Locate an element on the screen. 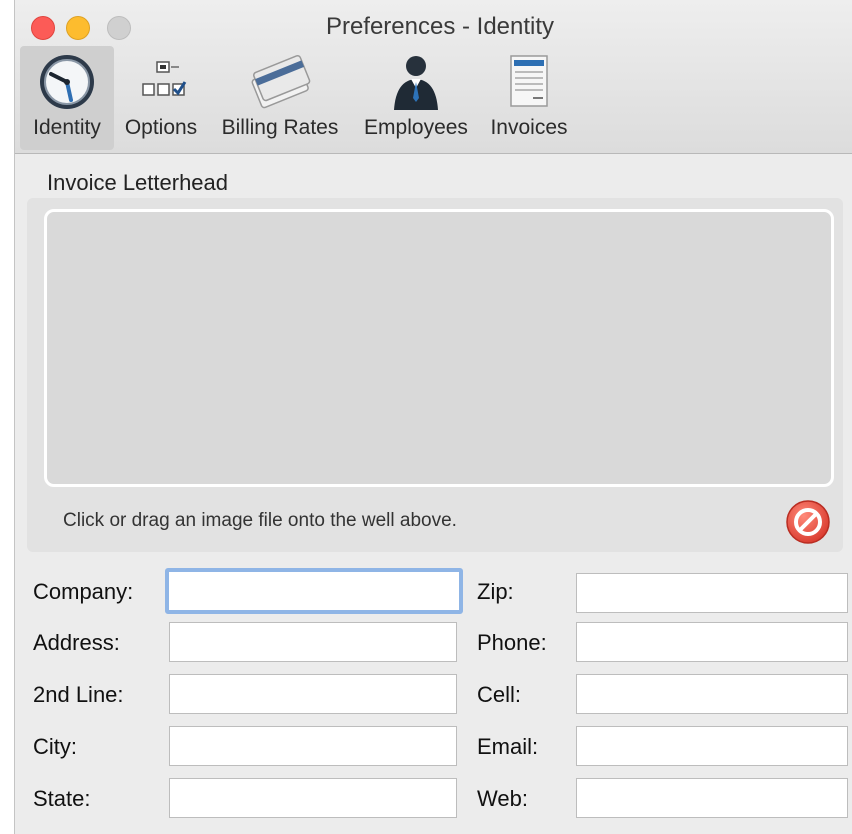  zip-label: Zip: is located at coordinates (495, 591).